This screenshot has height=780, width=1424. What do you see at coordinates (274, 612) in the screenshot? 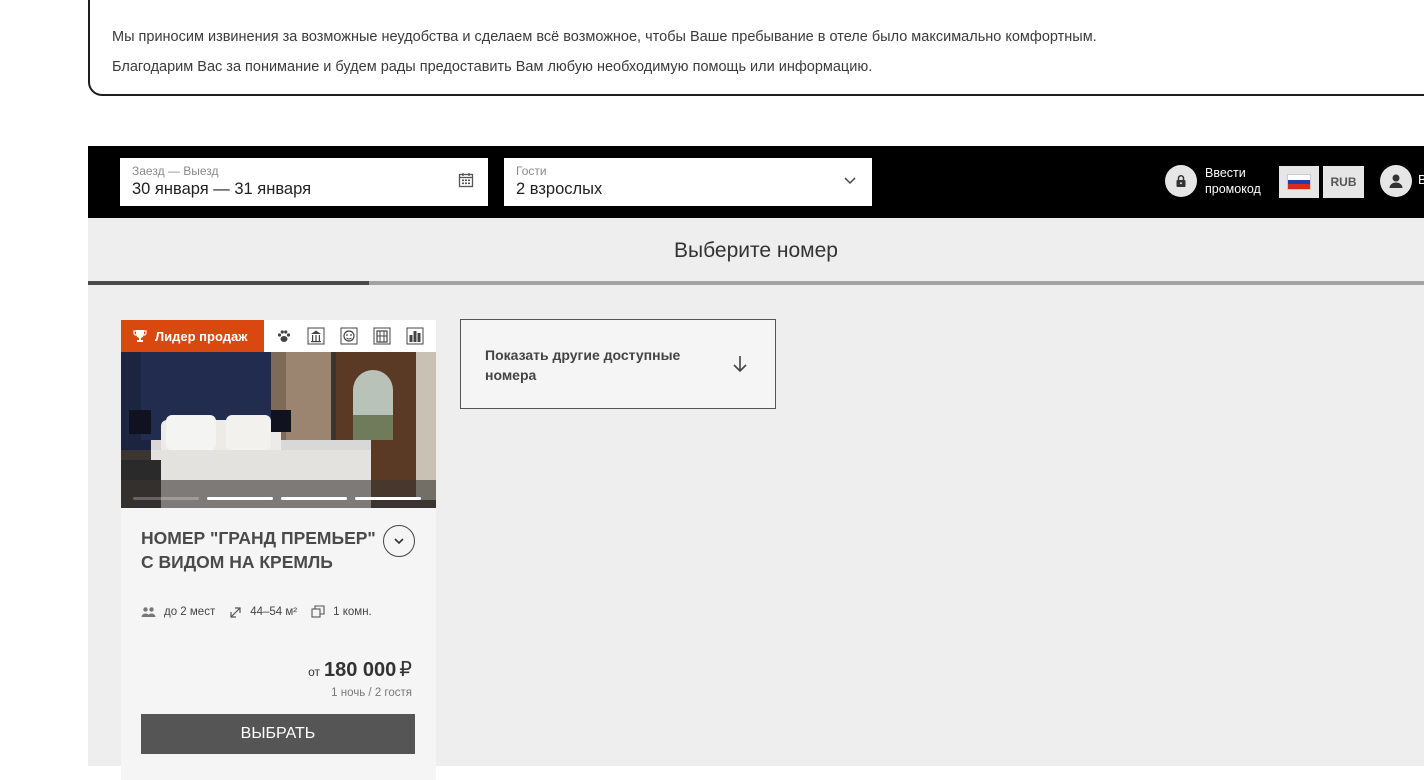
I see `area-text: 44–54 м²` at bounding box center [274, 612].